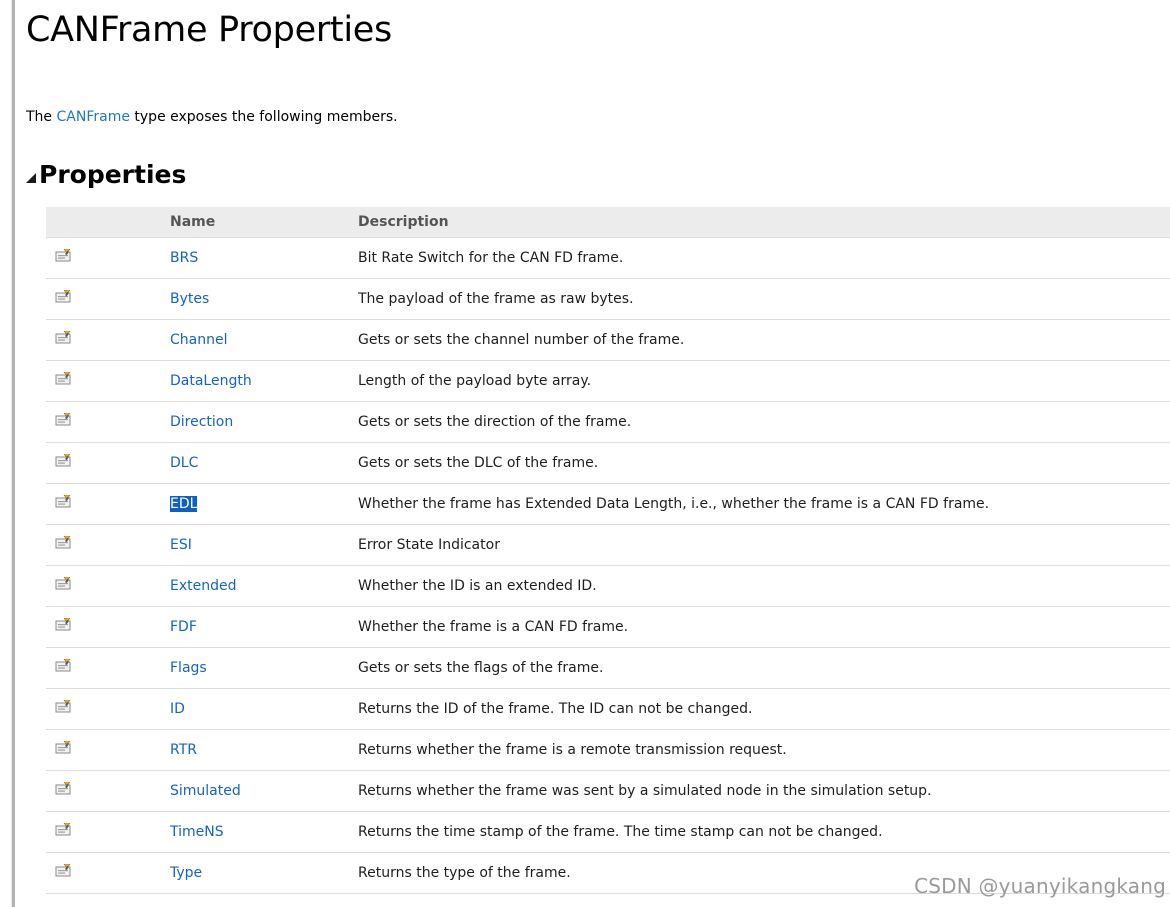 This screenshot has height=907, width=1170. What do you see at coordinates (764, 299) in the screenshot?
I see `row-description: The payload of the frame as raw bytes.` at bounding box center [764, 299].